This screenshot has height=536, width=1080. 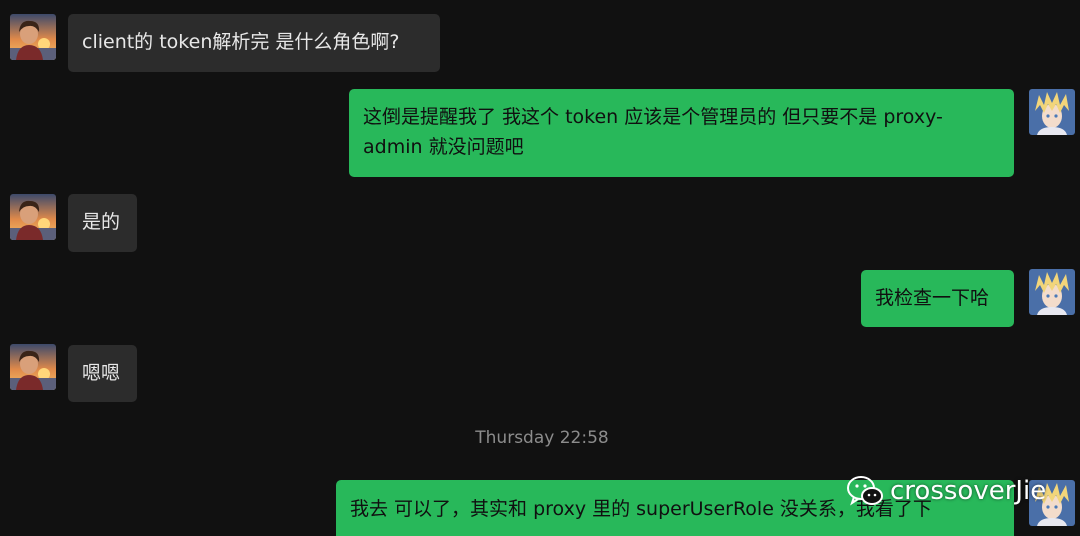 What do you see at coordinates (241, 42) in the screenshot?
I see `message-text: client的 token解析完 是什么角色啊?` at bounding box center [241, 42].